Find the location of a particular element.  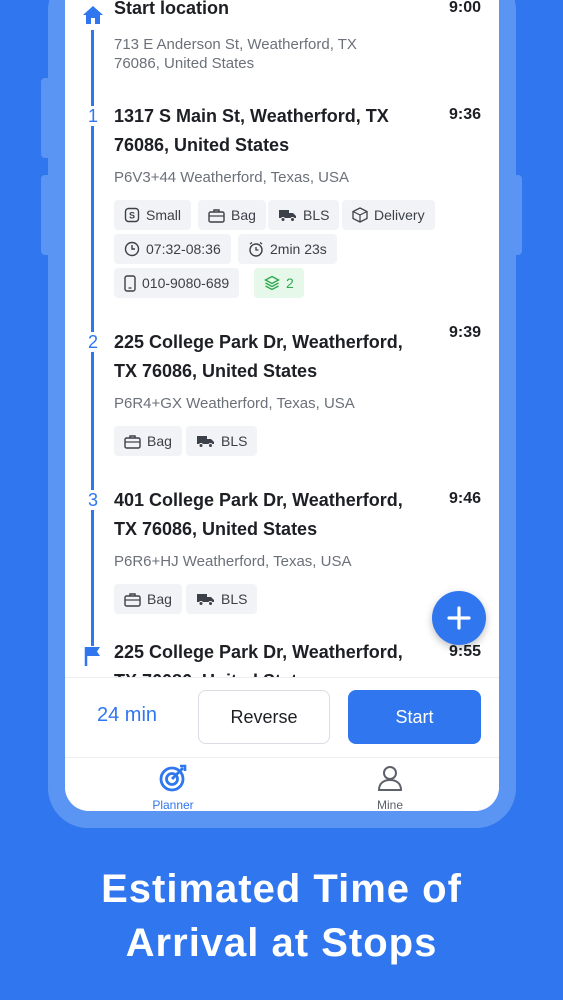

stop-eta: 9:36 is located at coordinates (464, 114).